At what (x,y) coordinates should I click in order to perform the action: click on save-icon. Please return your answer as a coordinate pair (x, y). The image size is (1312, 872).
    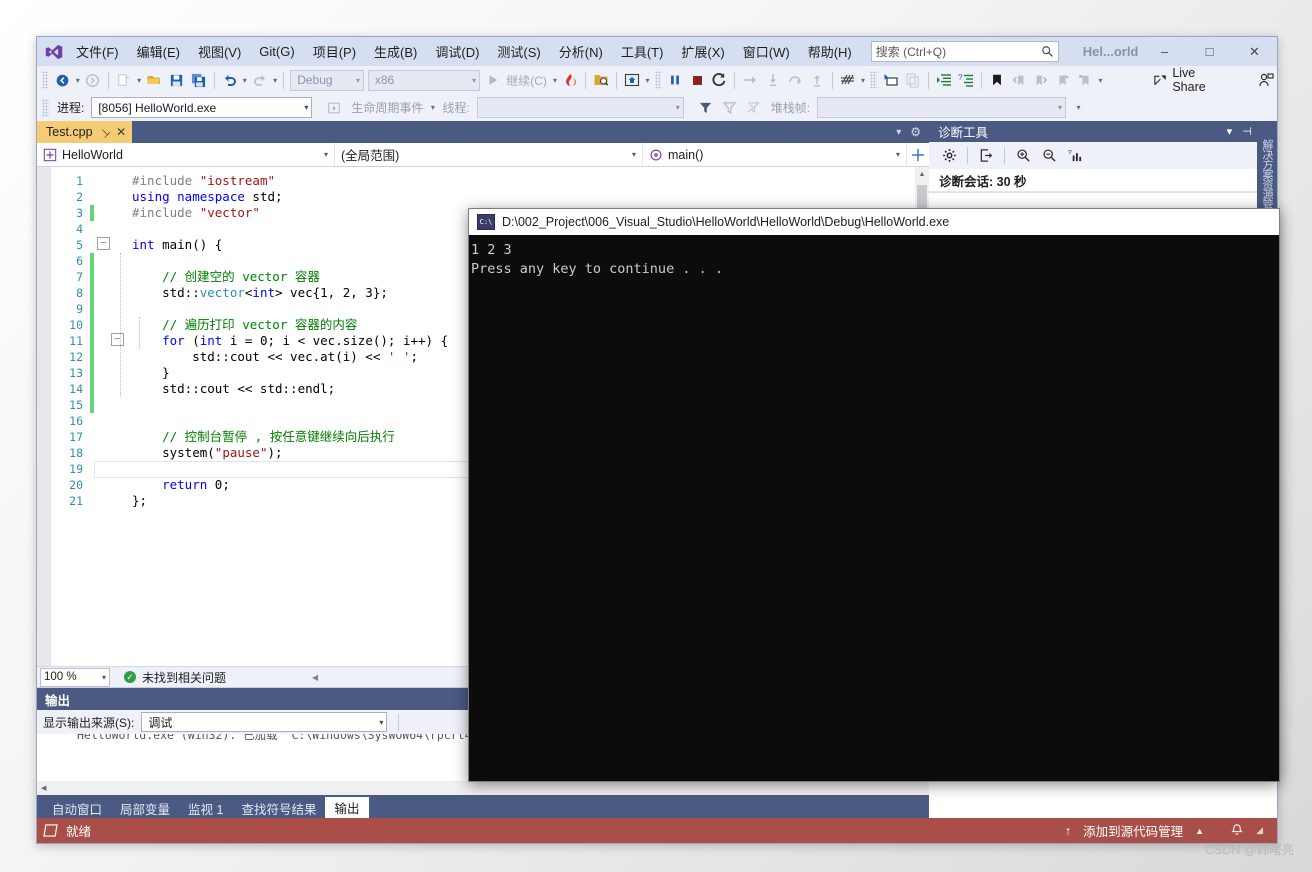
    Looking at the image, I should click on (176, 80).